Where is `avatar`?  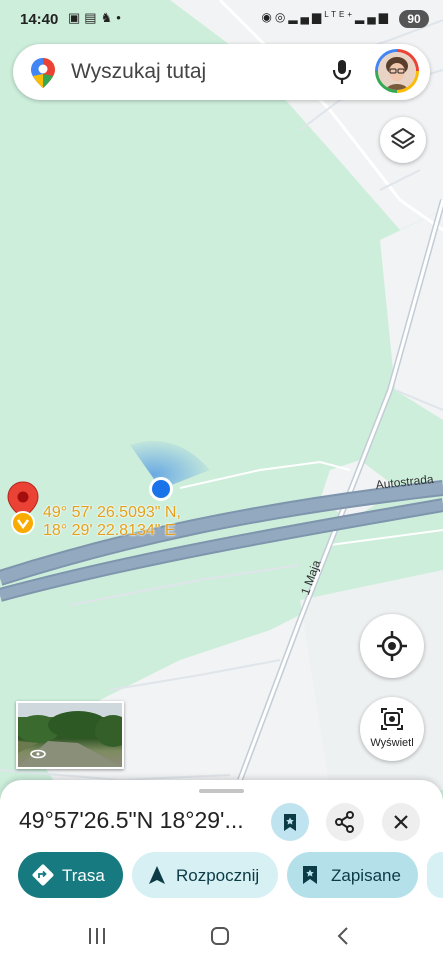 avatar is located at coordinates (397, 71).